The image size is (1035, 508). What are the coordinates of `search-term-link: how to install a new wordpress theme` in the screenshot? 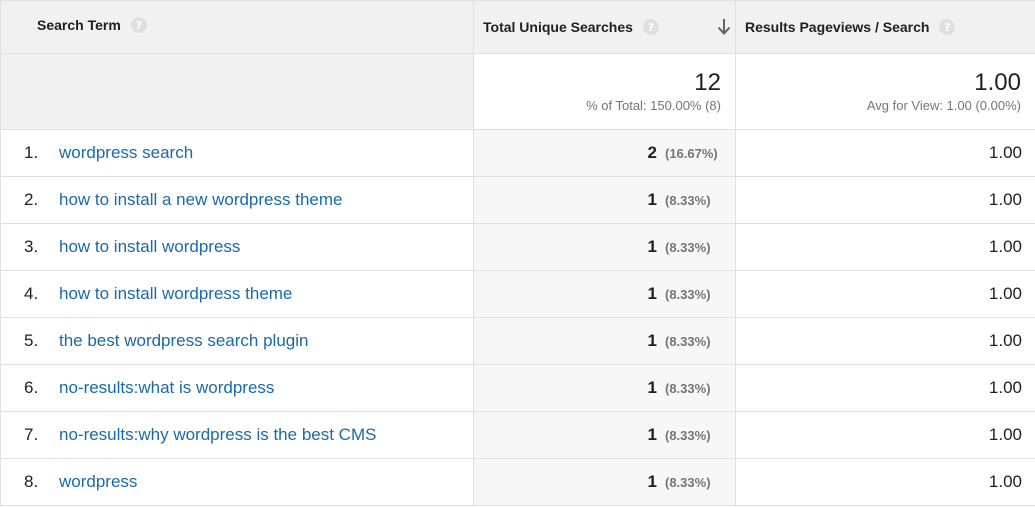 It's located at (200, 199).